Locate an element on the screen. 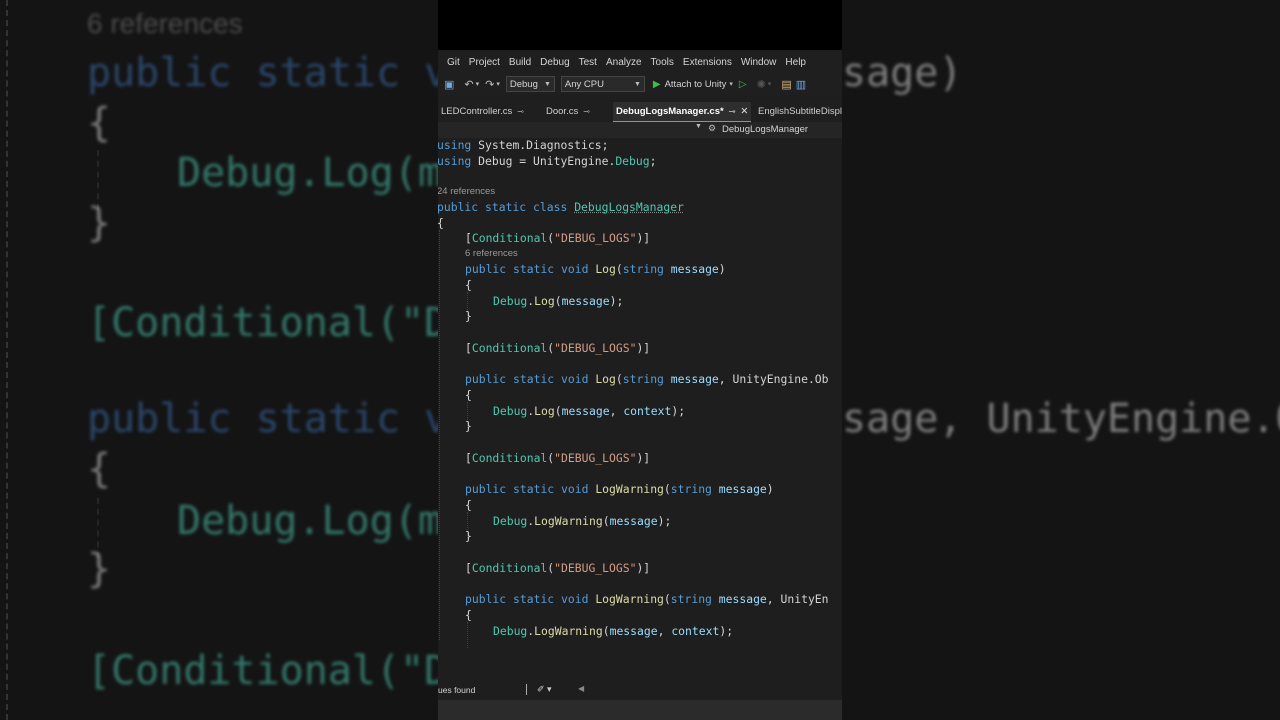 The width and height of the screenshot is (1280, 720). menu-window: Window is located at coordinates (759, 62).